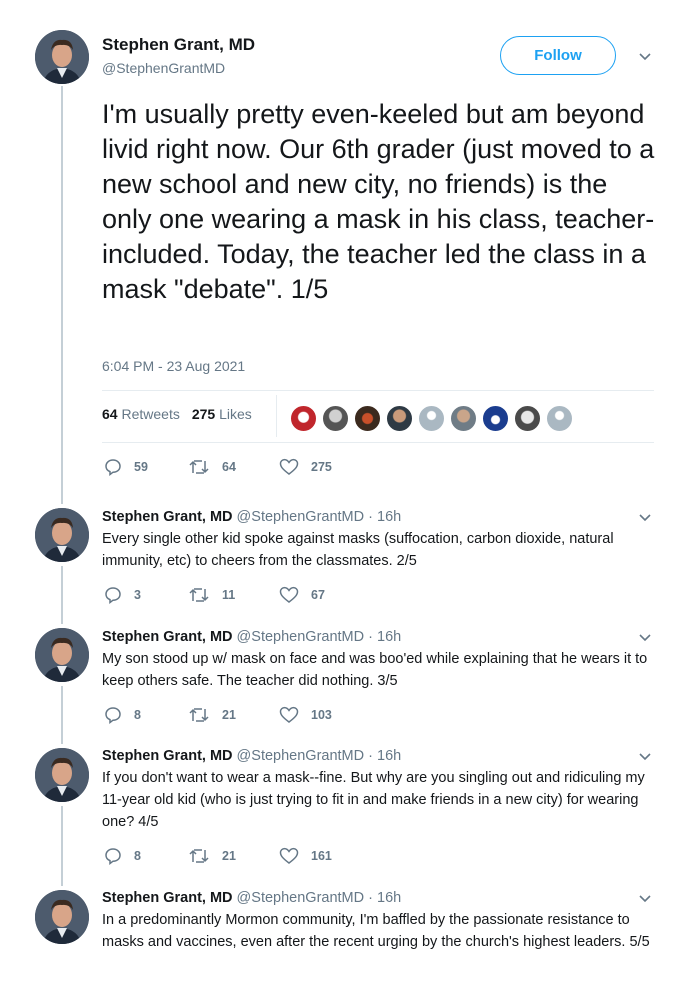  What do you see at coordinates (302, 595) in the screenshot?
I see `like-button: 67` at bounding box center [302, 595].